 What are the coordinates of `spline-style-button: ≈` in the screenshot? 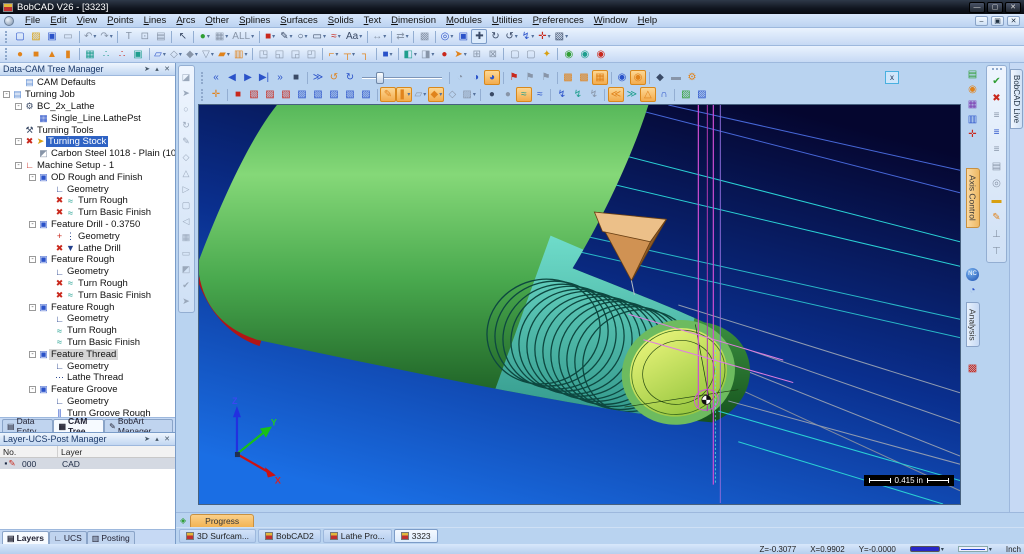 It's located at (336, 36).